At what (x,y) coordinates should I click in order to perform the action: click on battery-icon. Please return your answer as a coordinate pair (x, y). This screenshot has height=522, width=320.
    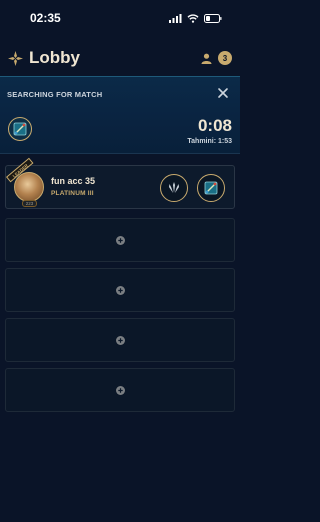
    Looking at the image, I should click on (213, 18).